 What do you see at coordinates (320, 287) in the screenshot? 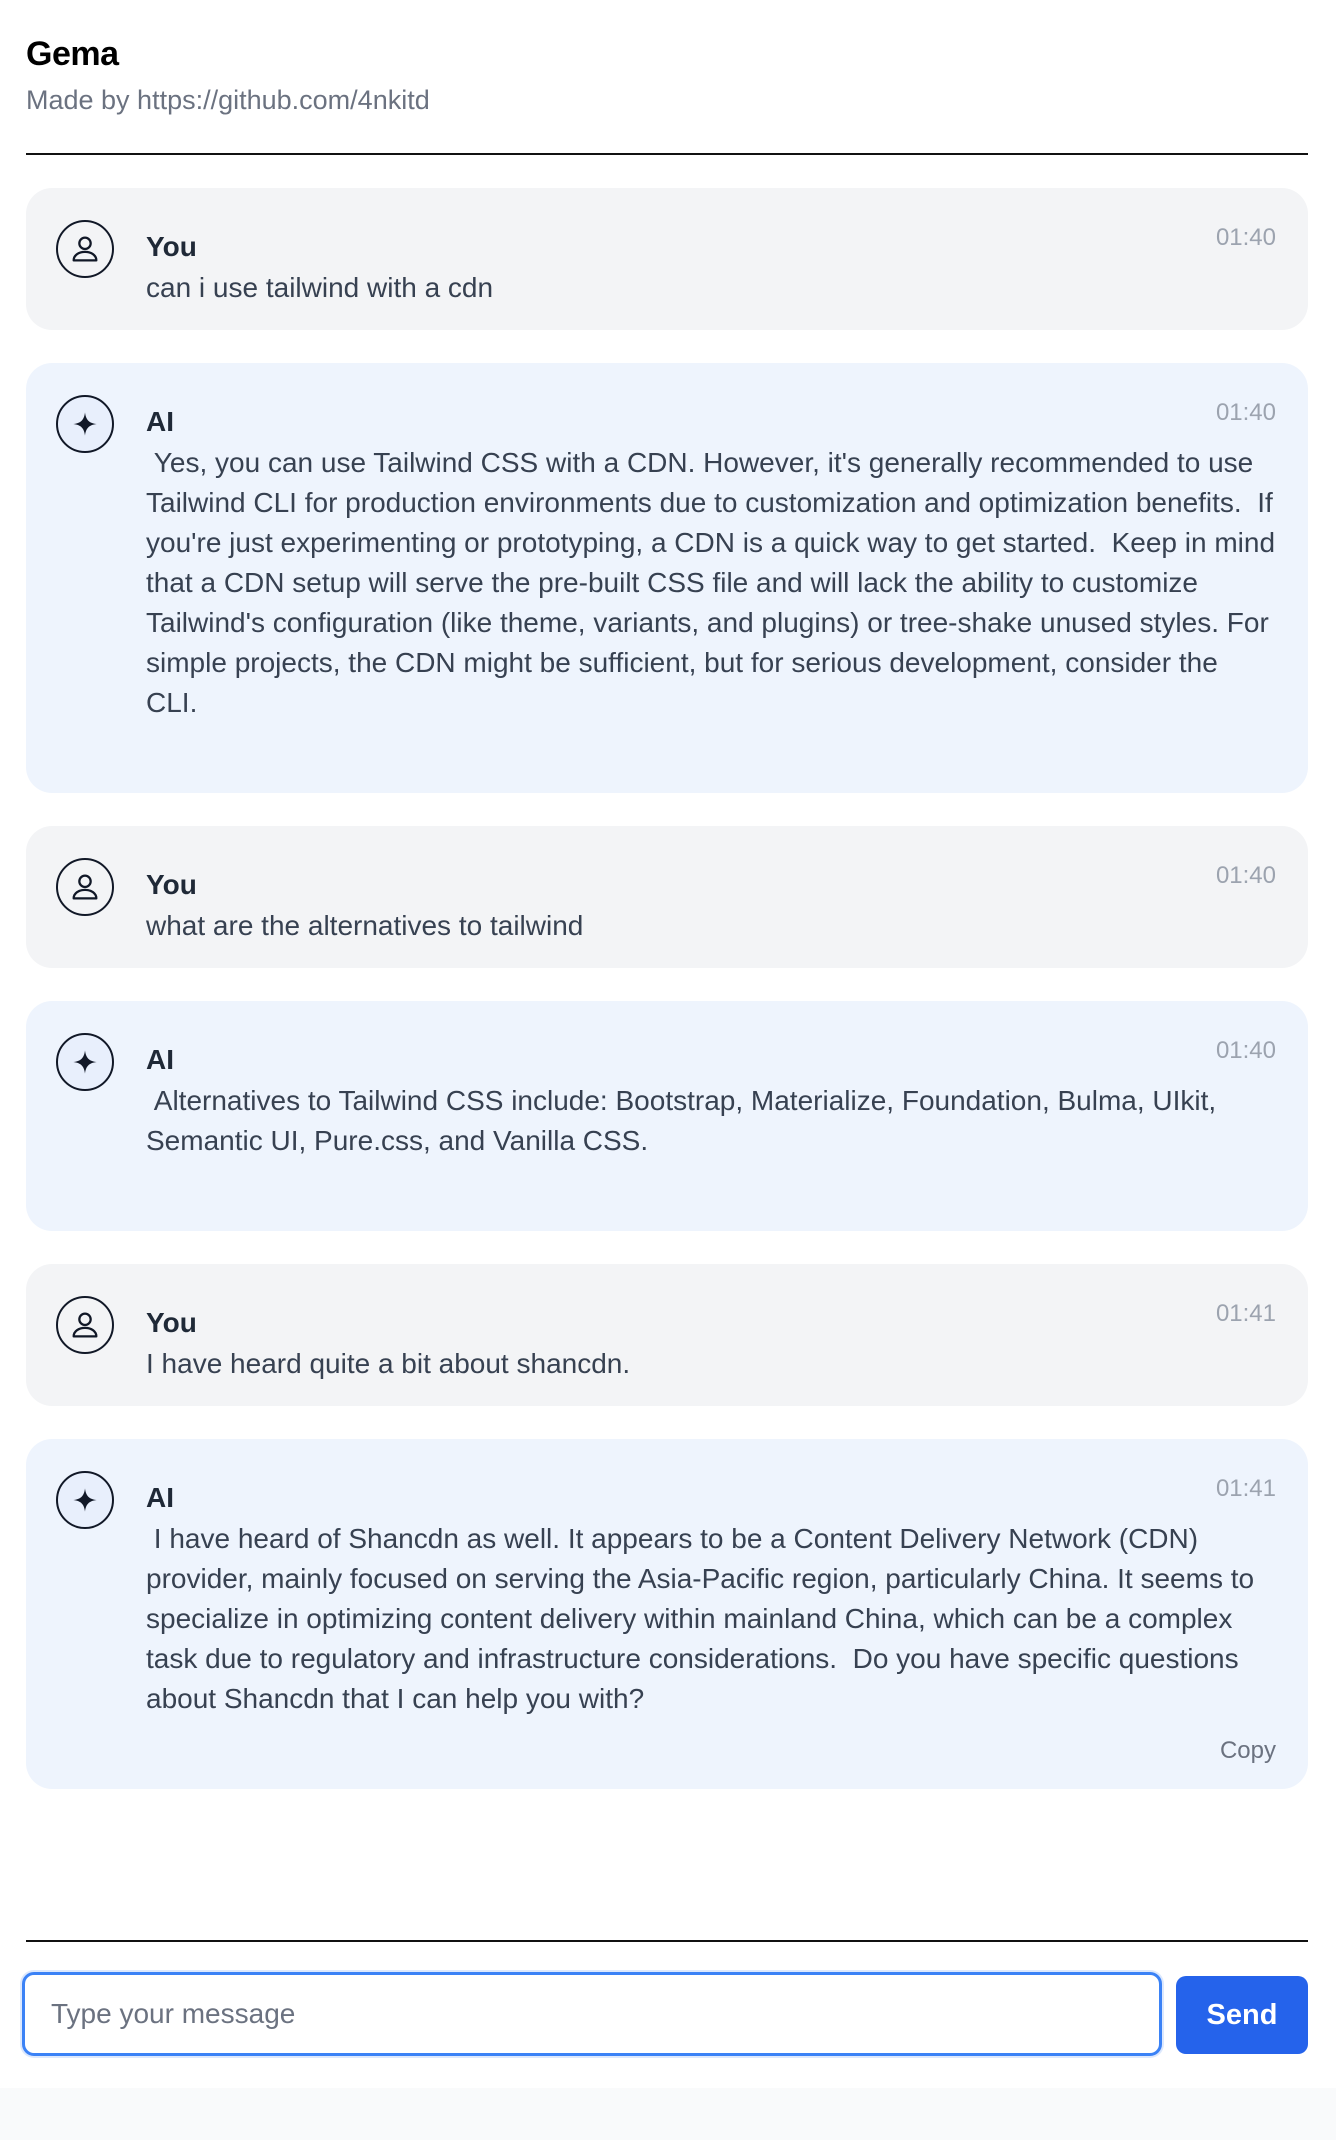
I see `message-text: can i use tailwind with a cdn` at bounding box center [320, 287].